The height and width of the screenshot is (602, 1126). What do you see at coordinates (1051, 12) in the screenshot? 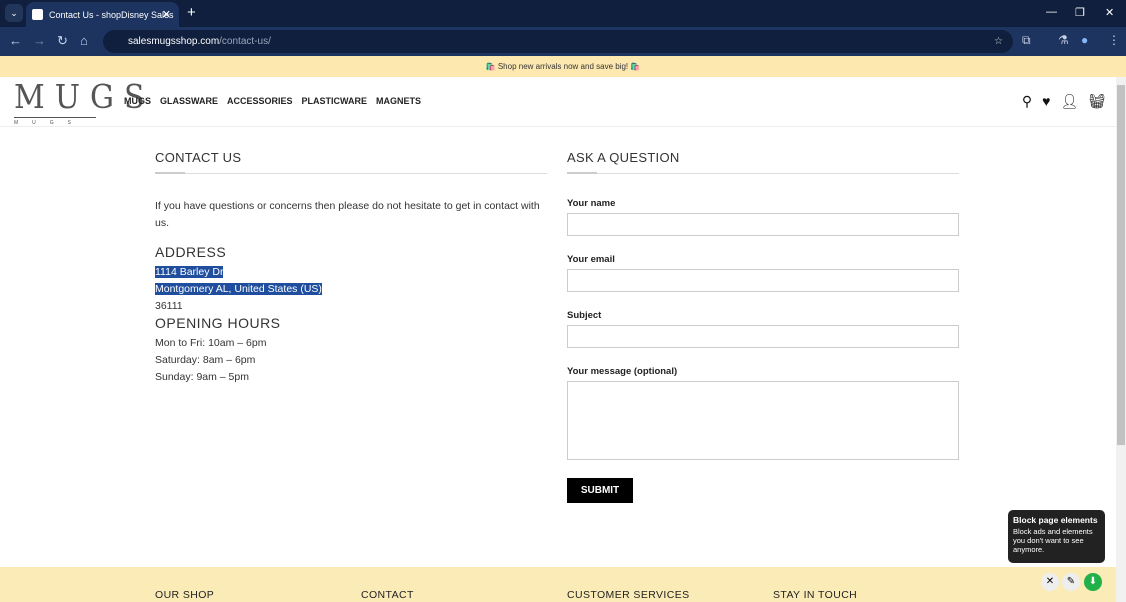
I see `minimize-button: —` at bounding box center [1051, 12].